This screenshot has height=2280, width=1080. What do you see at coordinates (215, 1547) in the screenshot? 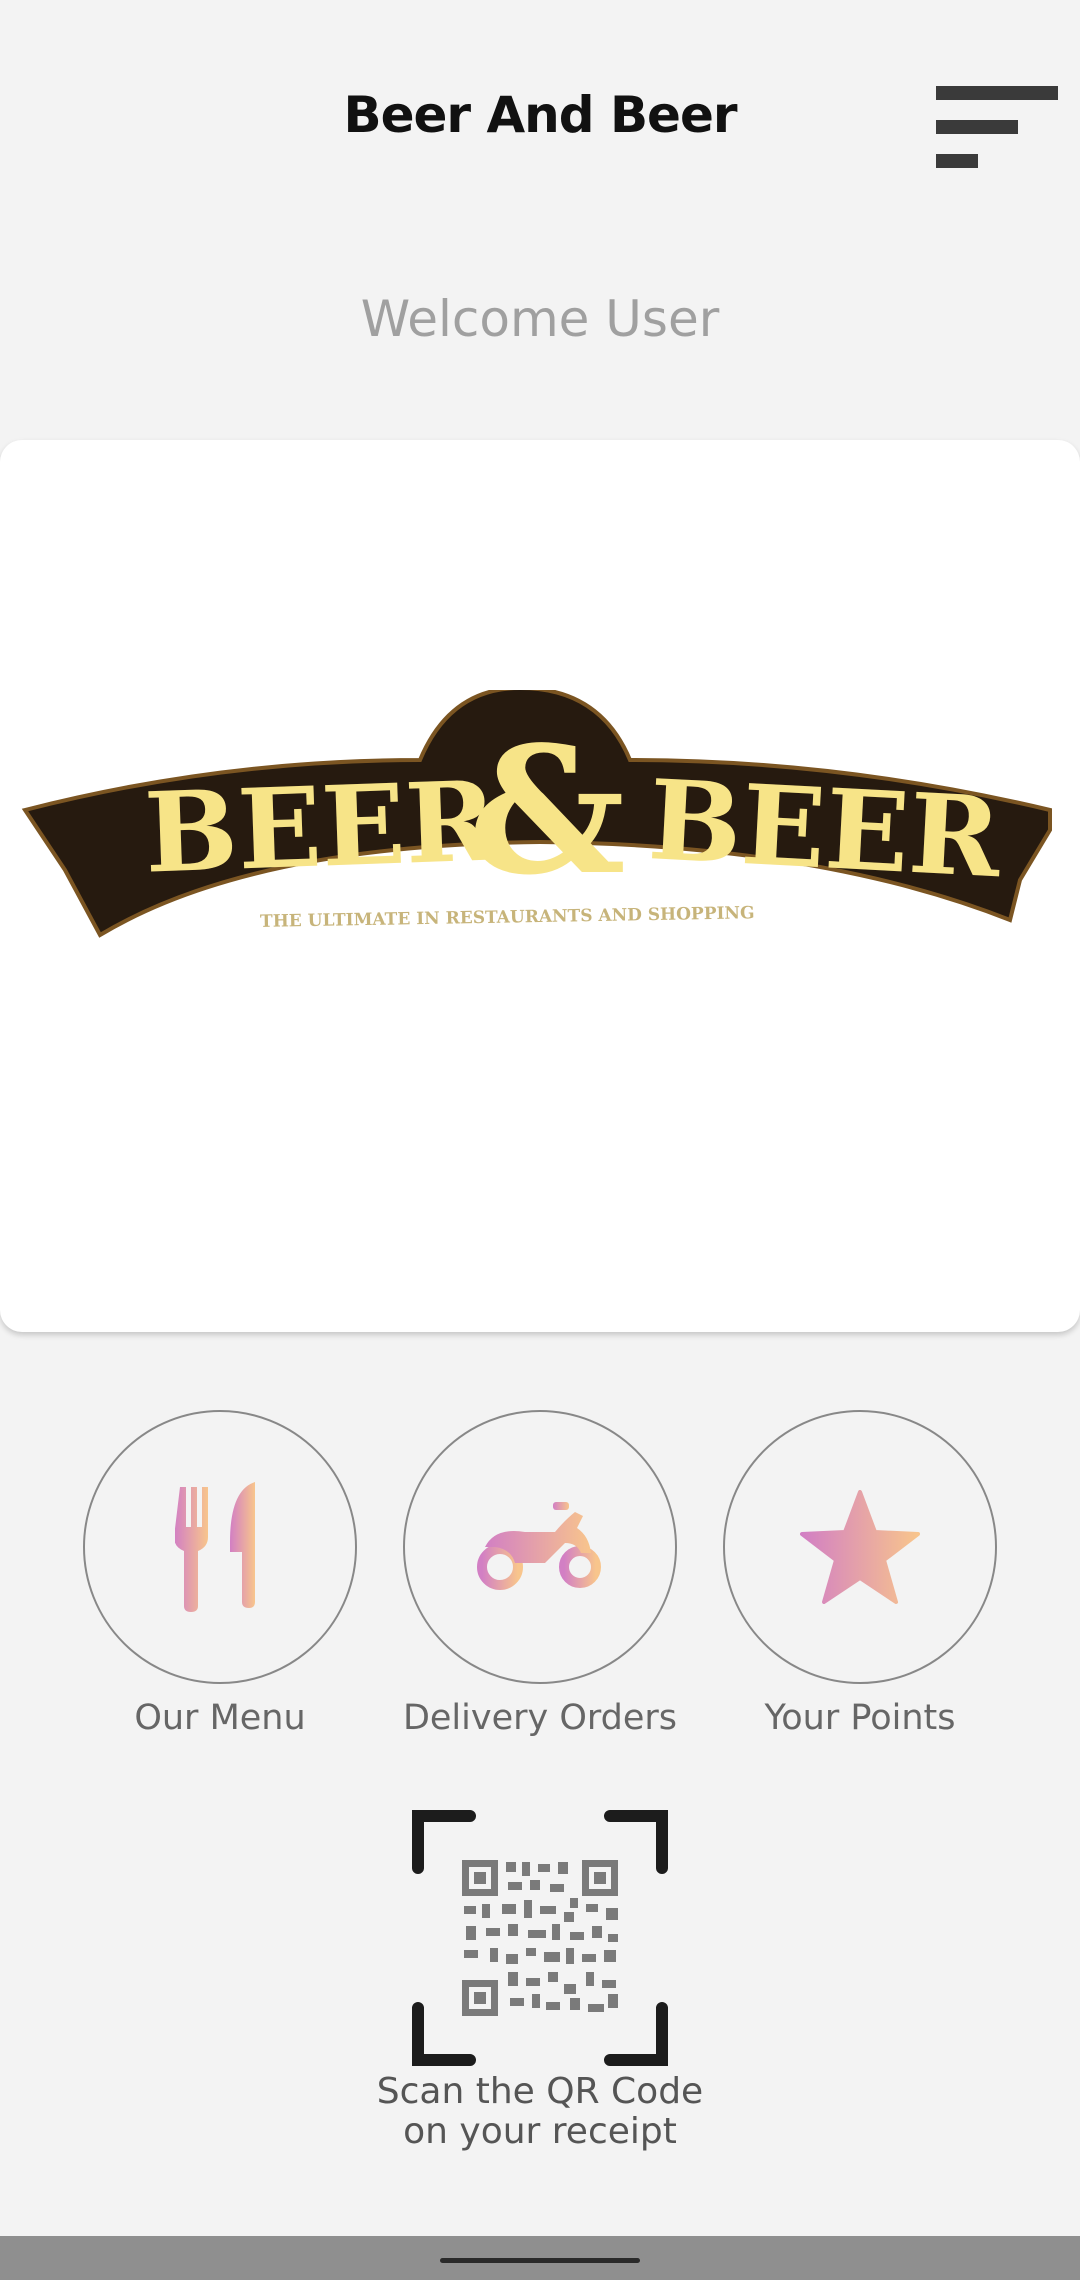
I see `fork-knife-icon` at bounding box center [215, 1547].